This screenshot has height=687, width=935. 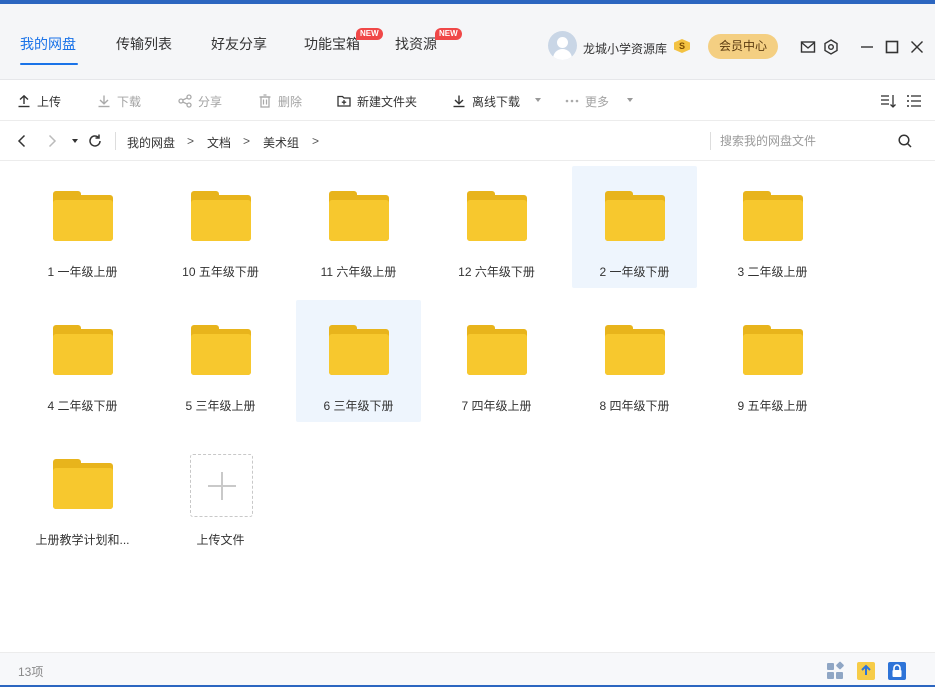 I want to click on folder-item: 4 二年级下册, so click(x=82, y=361).